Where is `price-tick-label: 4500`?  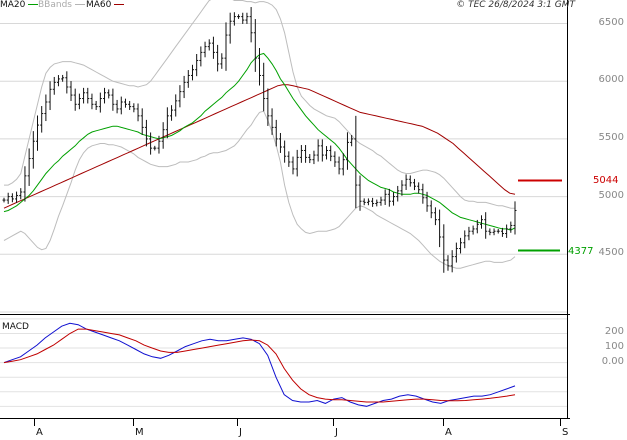
price-tick-label: 4500 is located at coordinates (611, 253).